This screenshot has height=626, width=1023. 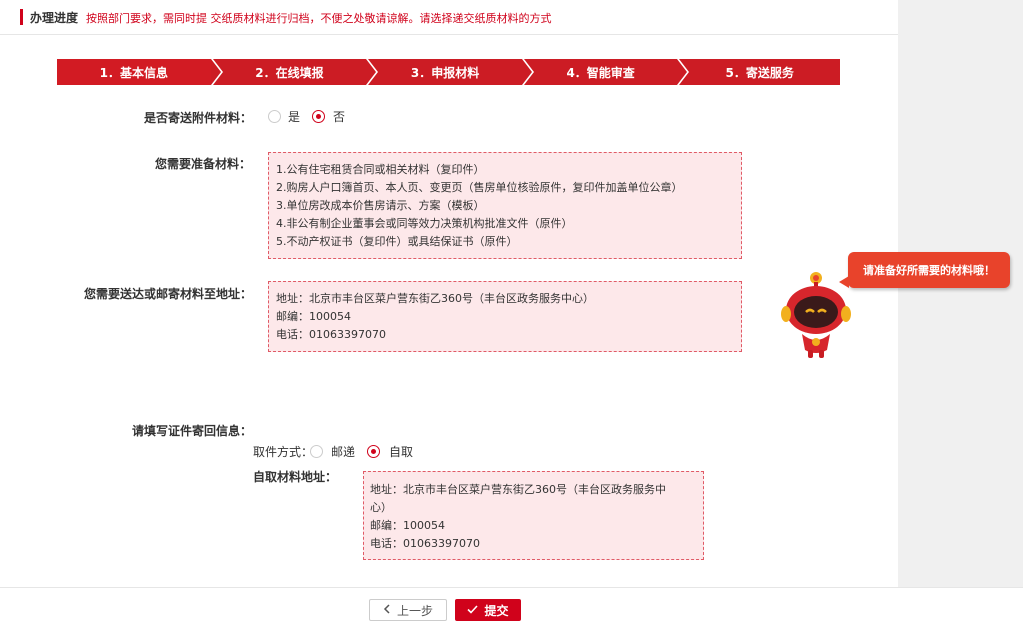 I want to click on pickup-address-line: 地址：北京市丰台区菜户营东街乙360号（丰台区政务服务中, so click(x=518, y=489).